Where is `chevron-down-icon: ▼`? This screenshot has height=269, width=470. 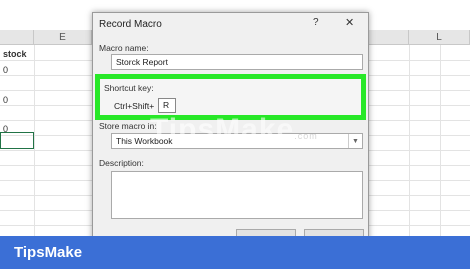
chevron-down-icon: ▼ is located at coordinates (355, 141).